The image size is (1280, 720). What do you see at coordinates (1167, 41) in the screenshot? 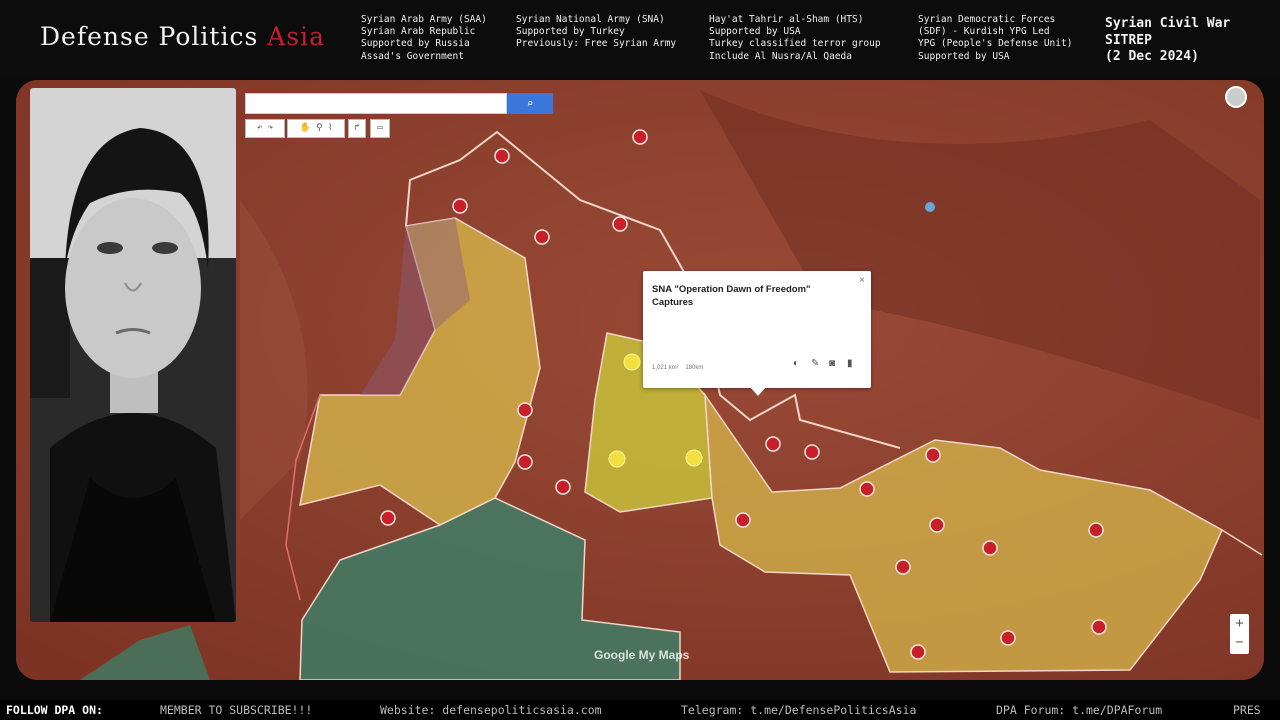
I see `sitrep-title: Syrian Civil War SITREP (2 Dec 2024)` at bounding box center [1167, 41].